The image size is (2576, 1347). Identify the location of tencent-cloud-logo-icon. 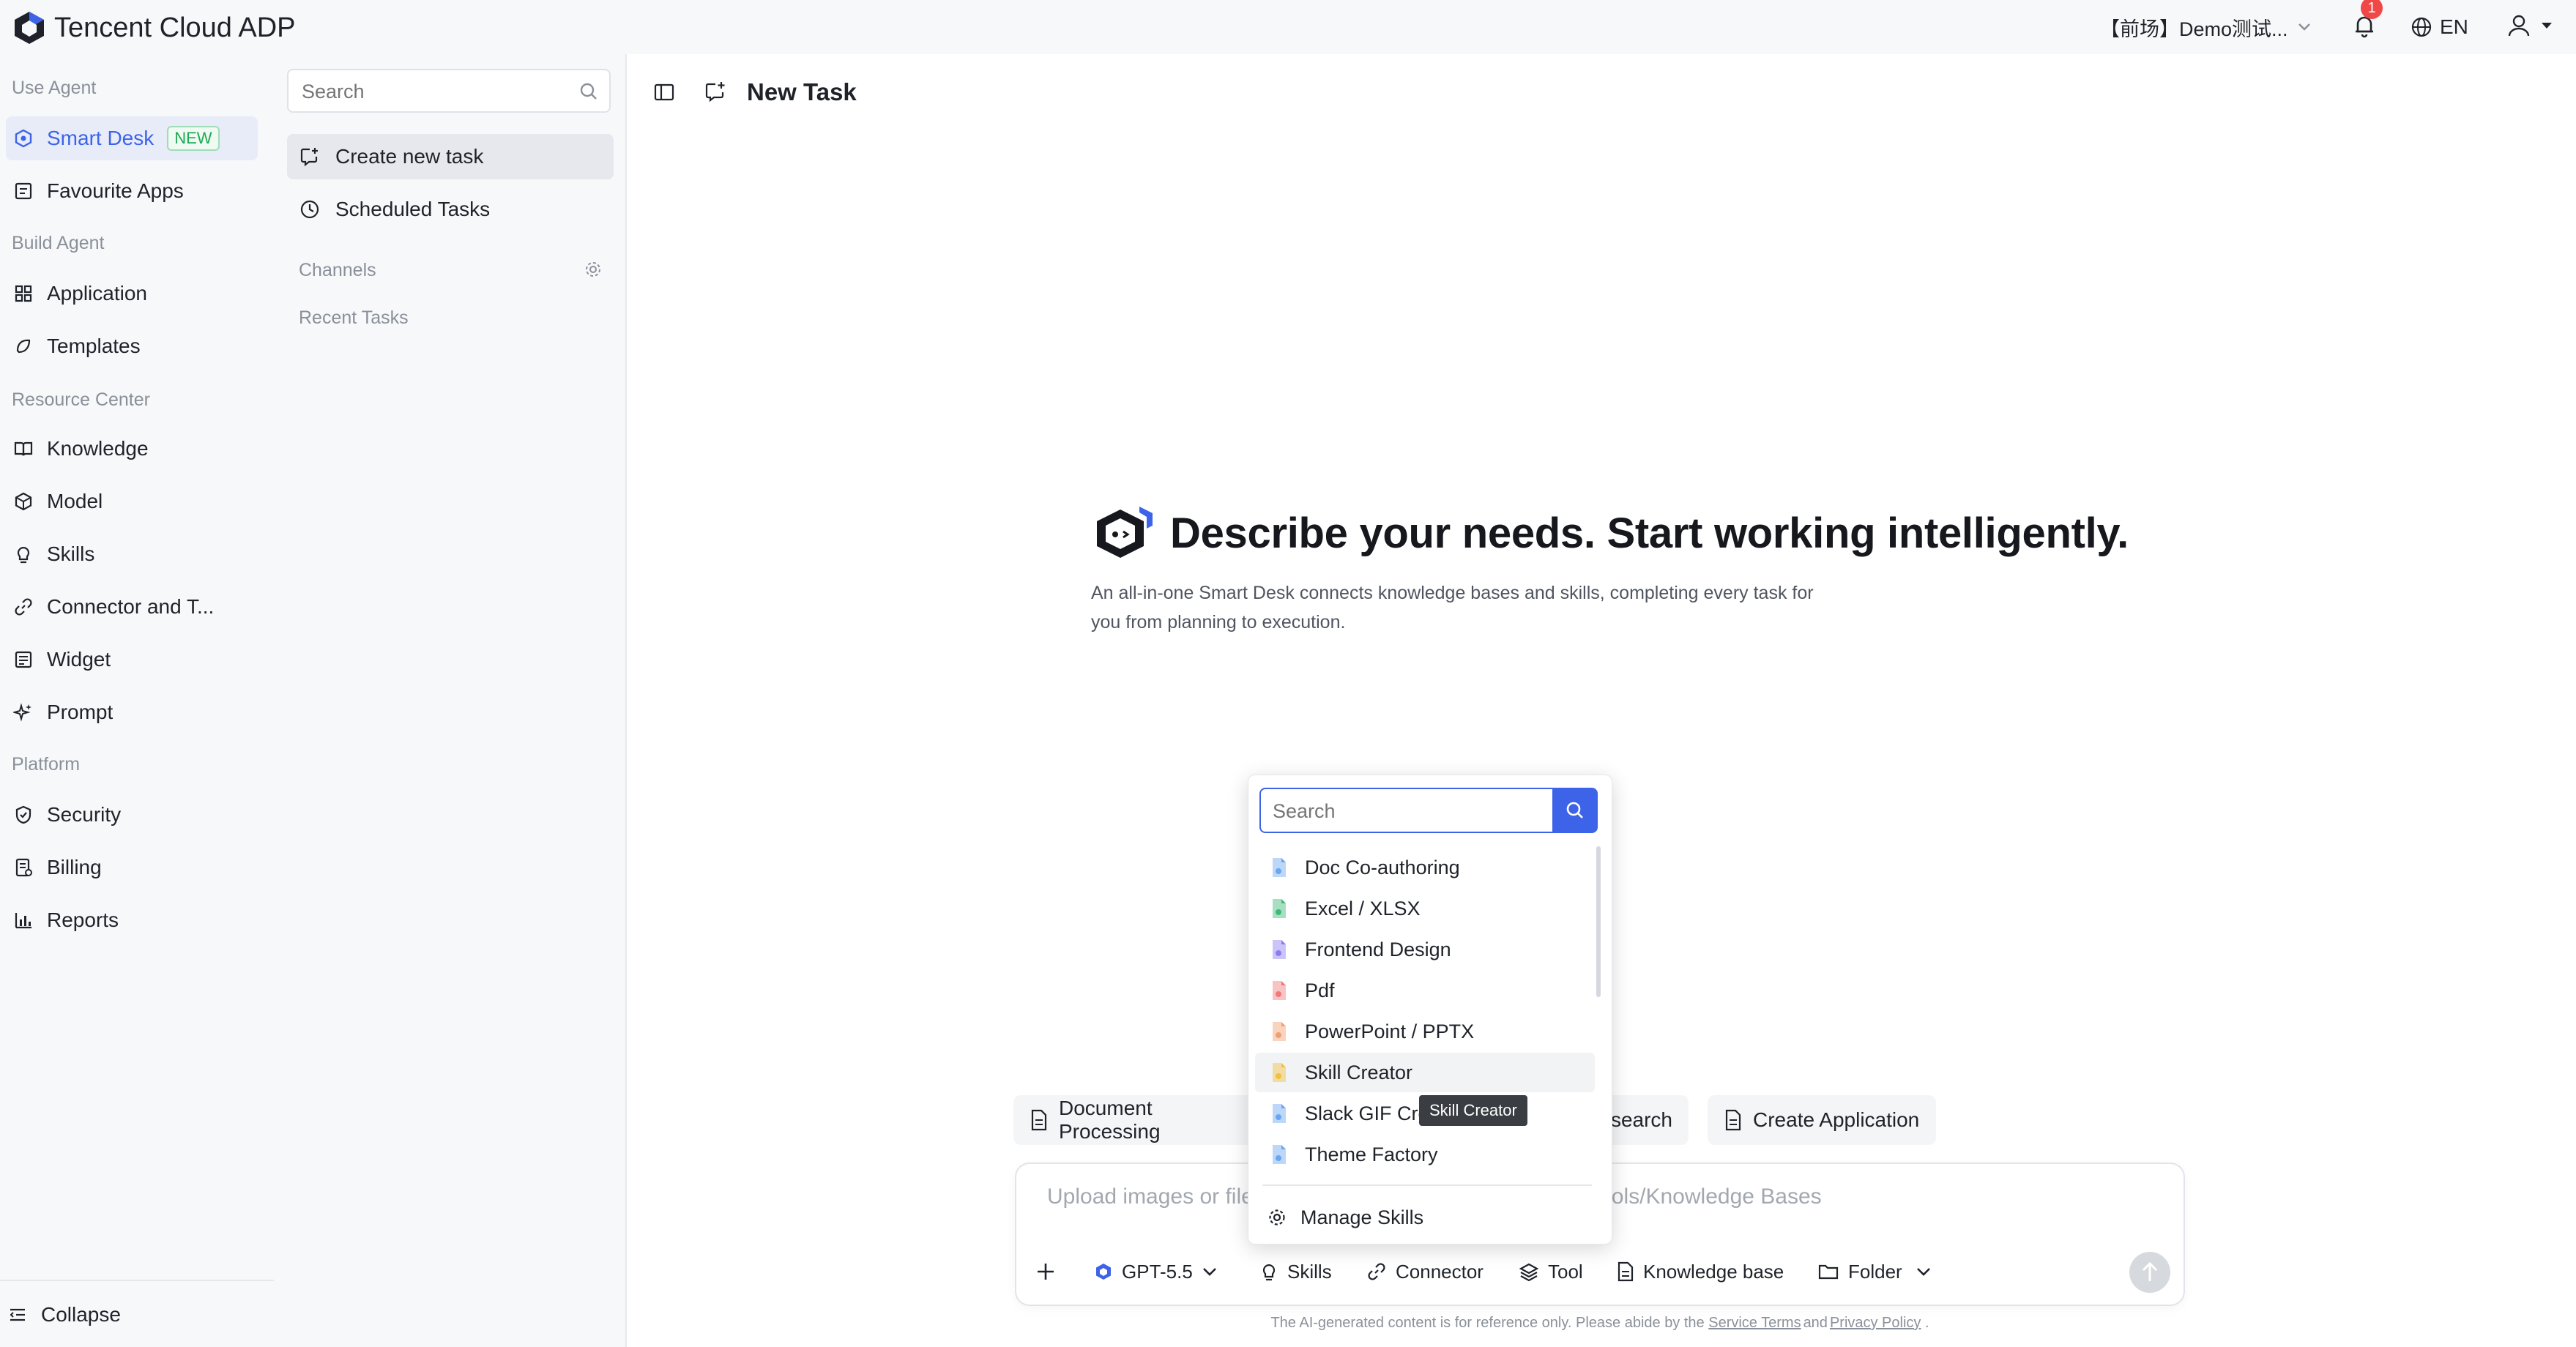
(29, 28).